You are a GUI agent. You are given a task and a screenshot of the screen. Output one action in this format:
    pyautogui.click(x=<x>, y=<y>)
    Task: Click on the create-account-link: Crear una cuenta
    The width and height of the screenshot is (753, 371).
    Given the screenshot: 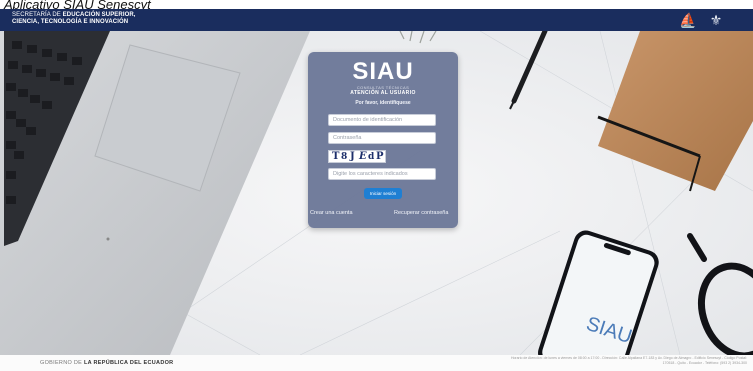 What is the action you would take?
    pyautogui.click(x=331, y=213)
    